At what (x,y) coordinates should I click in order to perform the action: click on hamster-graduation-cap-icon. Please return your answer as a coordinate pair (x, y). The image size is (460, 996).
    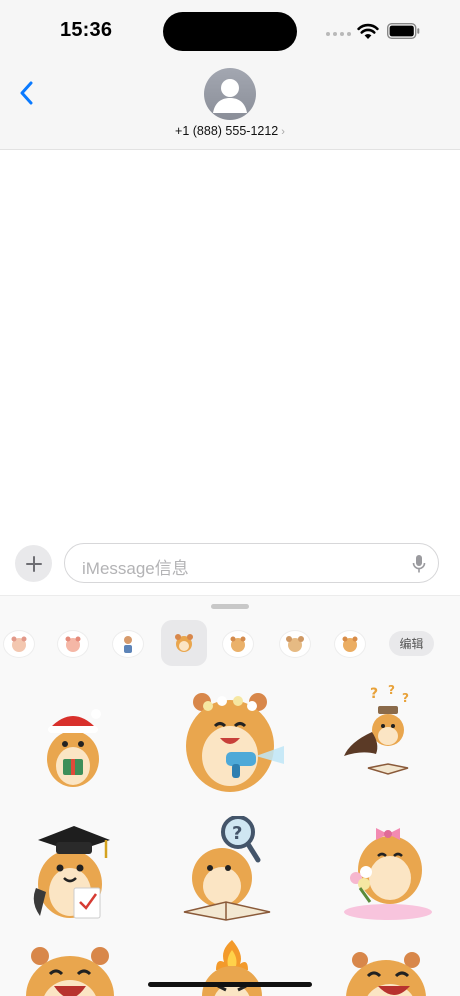
    Looking at the image, I should click on (71, 872).